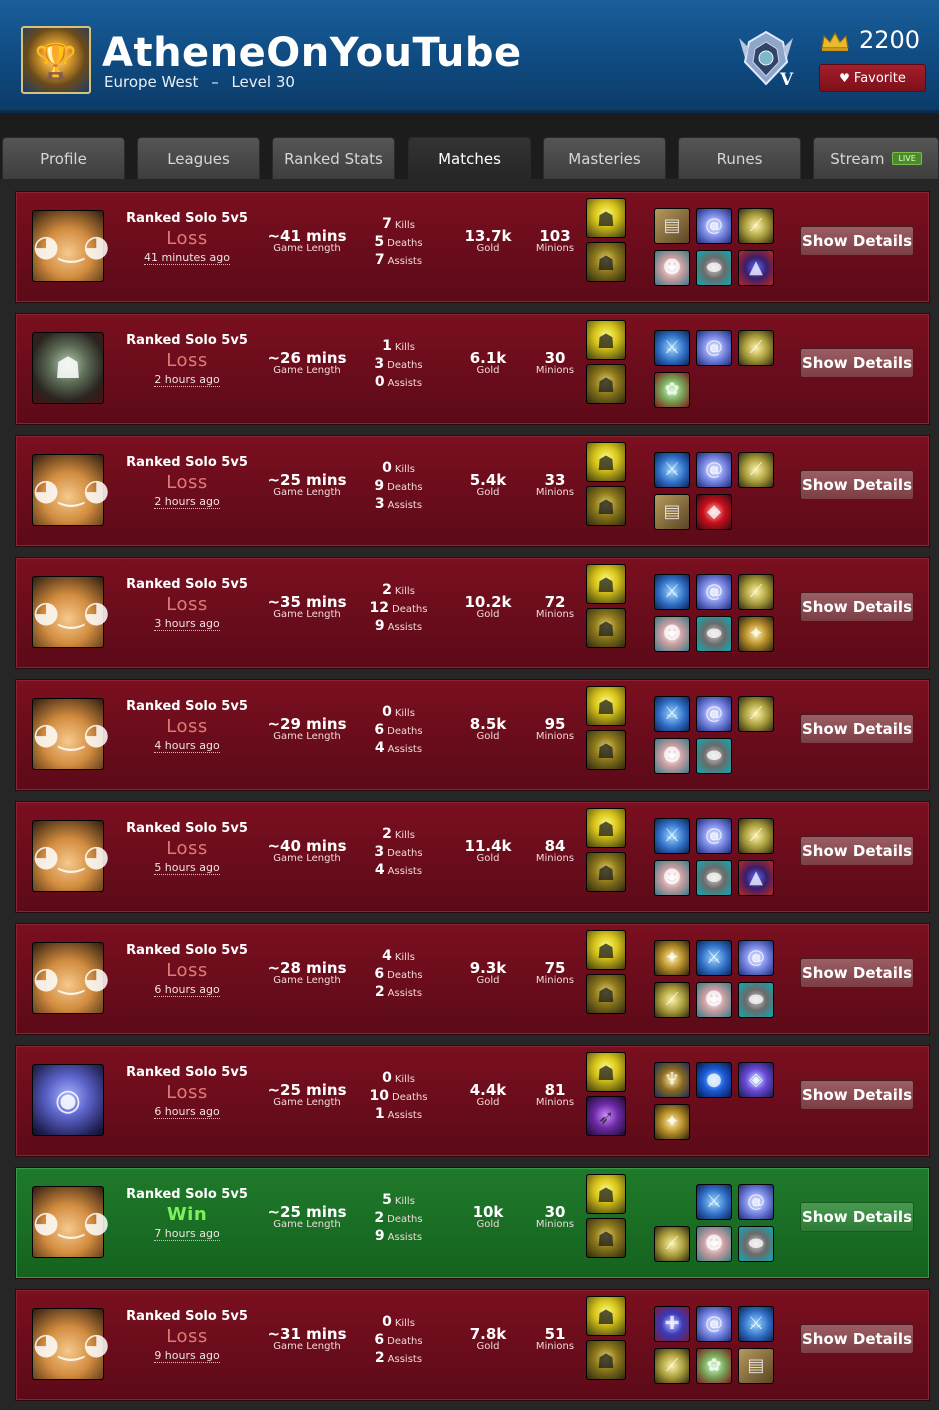 This screenshot has width=939, height=1410. I want to click on minions-value: 103, so click(555, 236).